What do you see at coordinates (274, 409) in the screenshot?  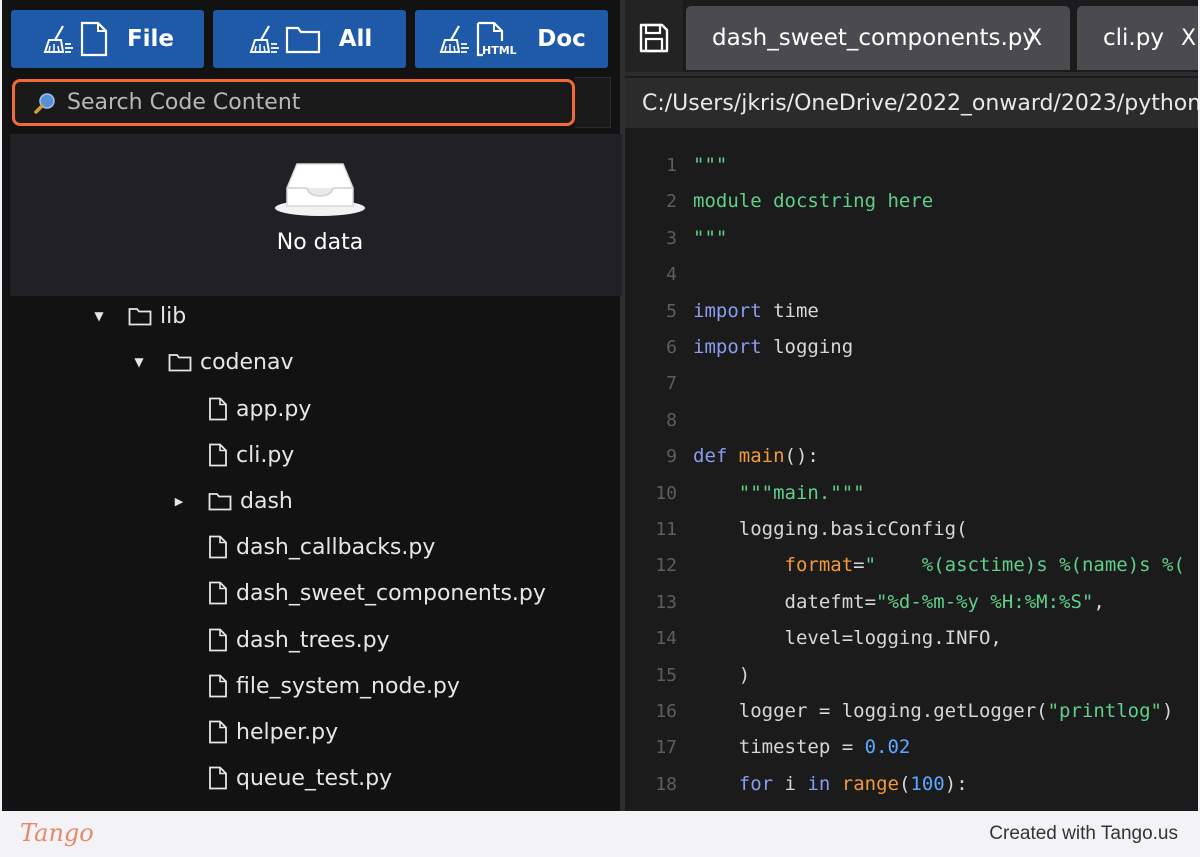 I see `tree-item-label: app.py` at bounding box center [274, 409].